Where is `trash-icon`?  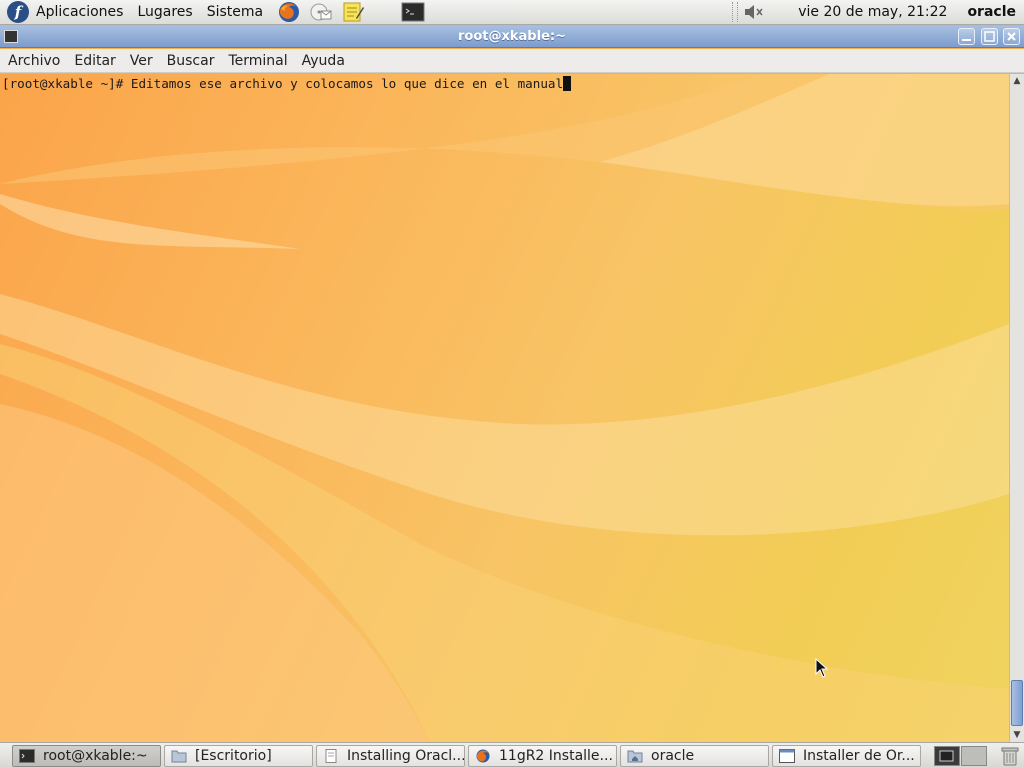 trash-icon is located at coordinates (1010, 756).